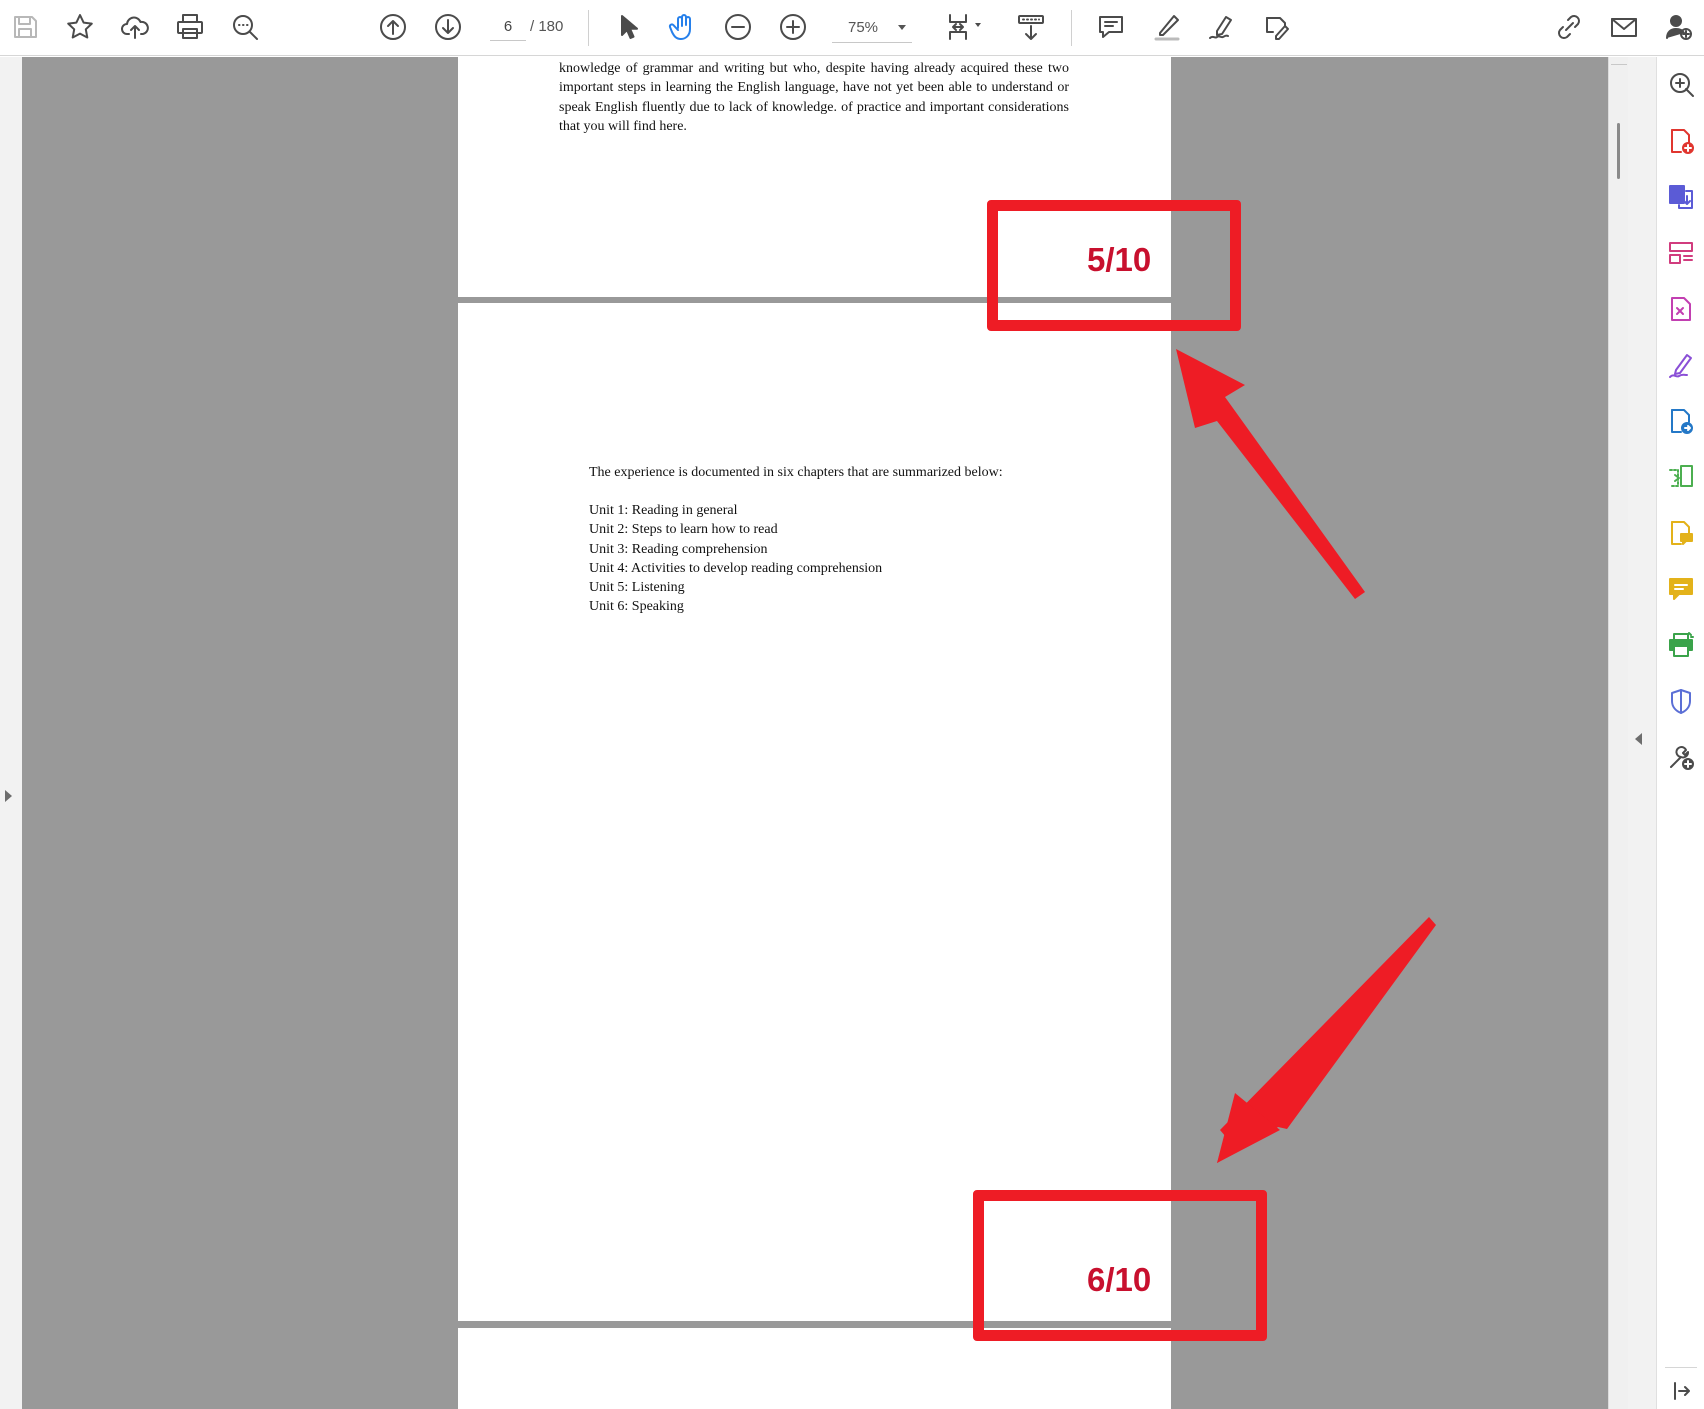 The height and width of the screenshot is (1409, 1704). What do you see at coordinates (245, 27) in the screenshot?
I see `search-zoom-icon` at bounding box center [245, 27].